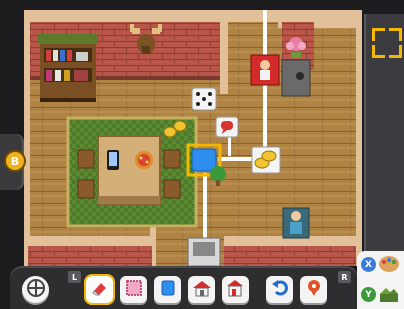 This screenshot has width=404, height=309. I want to click on palette-icon, so click(389, 264).